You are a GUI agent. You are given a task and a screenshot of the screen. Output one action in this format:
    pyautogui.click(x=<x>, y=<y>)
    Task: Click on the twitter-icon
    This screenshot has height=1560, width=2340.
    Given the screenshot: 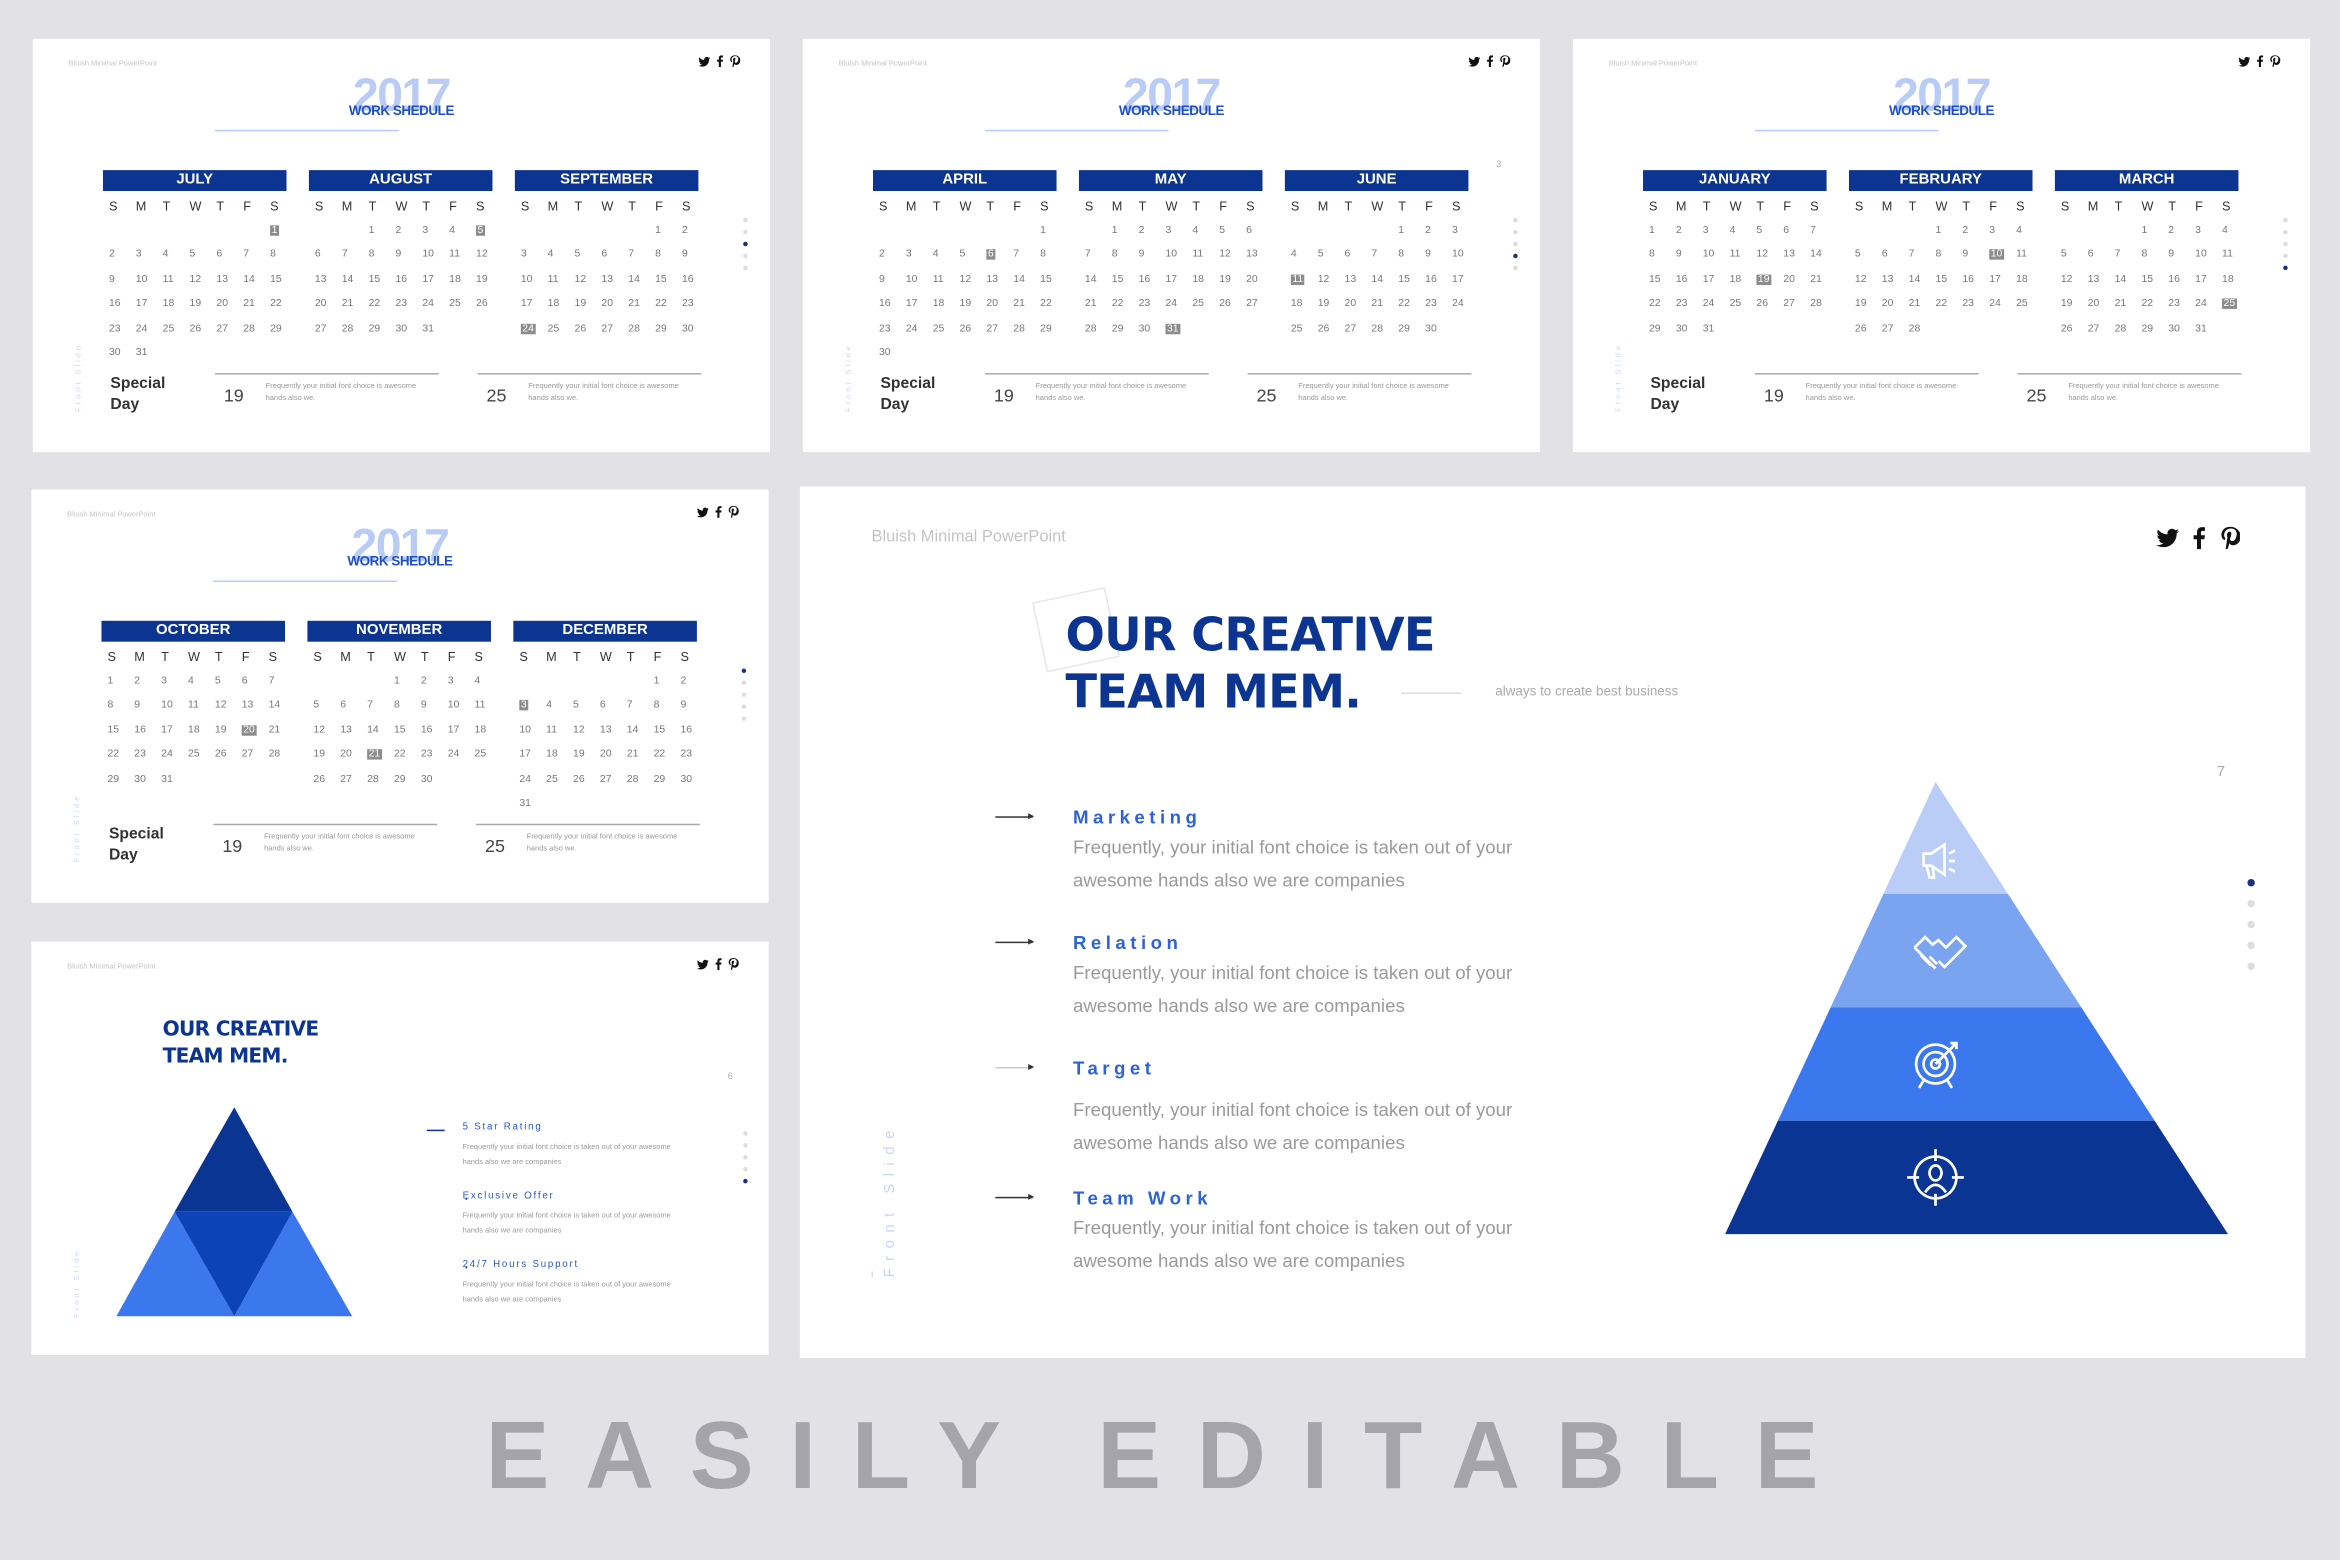 What is the action you would take?
    pyautogui.click(x=704, y=61)
    